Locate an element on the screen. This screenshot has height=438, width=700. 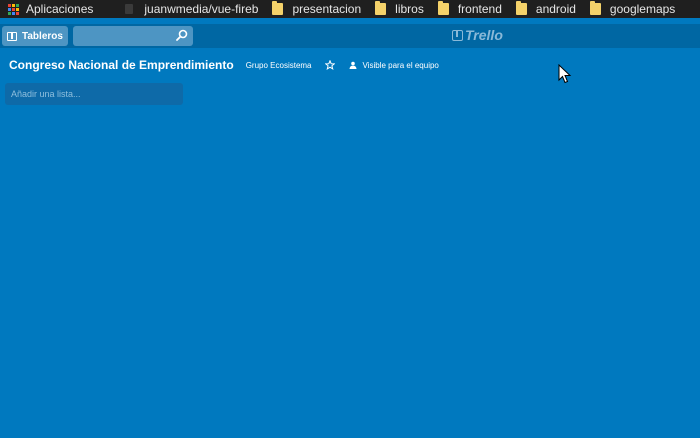
bookmark-folder: android is located at coordinates (545, 9).